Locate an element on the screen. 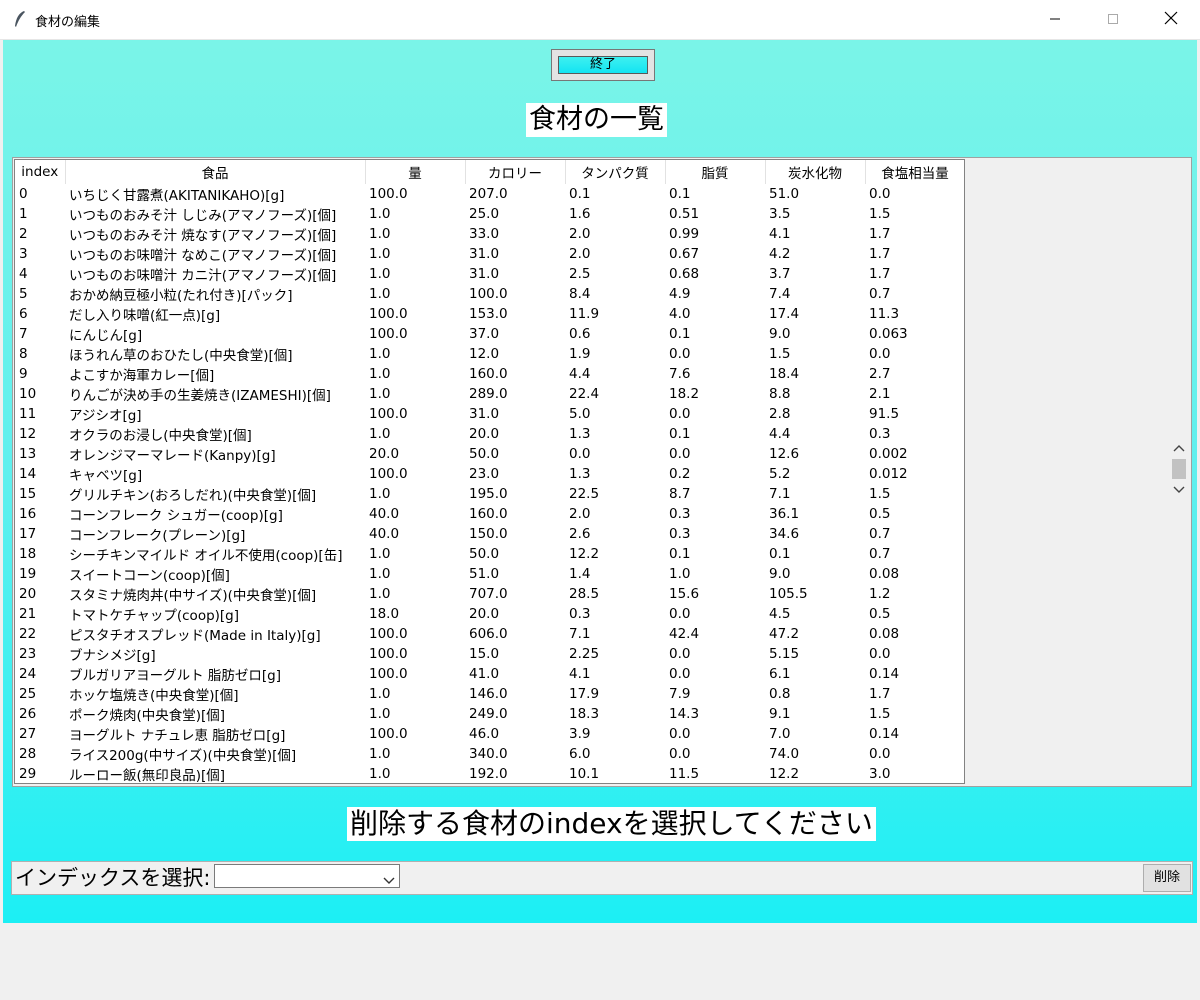 Image resolution: width=1200 pixels, height=1000 pixels. table-cell: 1.2 is located at coordinates (880, 594).